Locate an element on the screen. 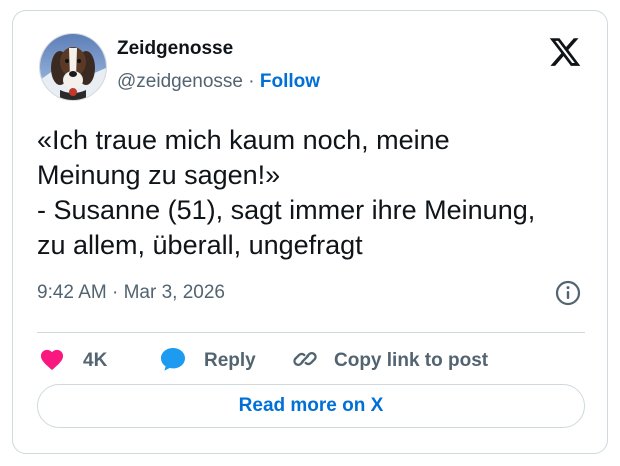 The image size is (620, 466). like-button: 4K is located at coordinates (73, 361).